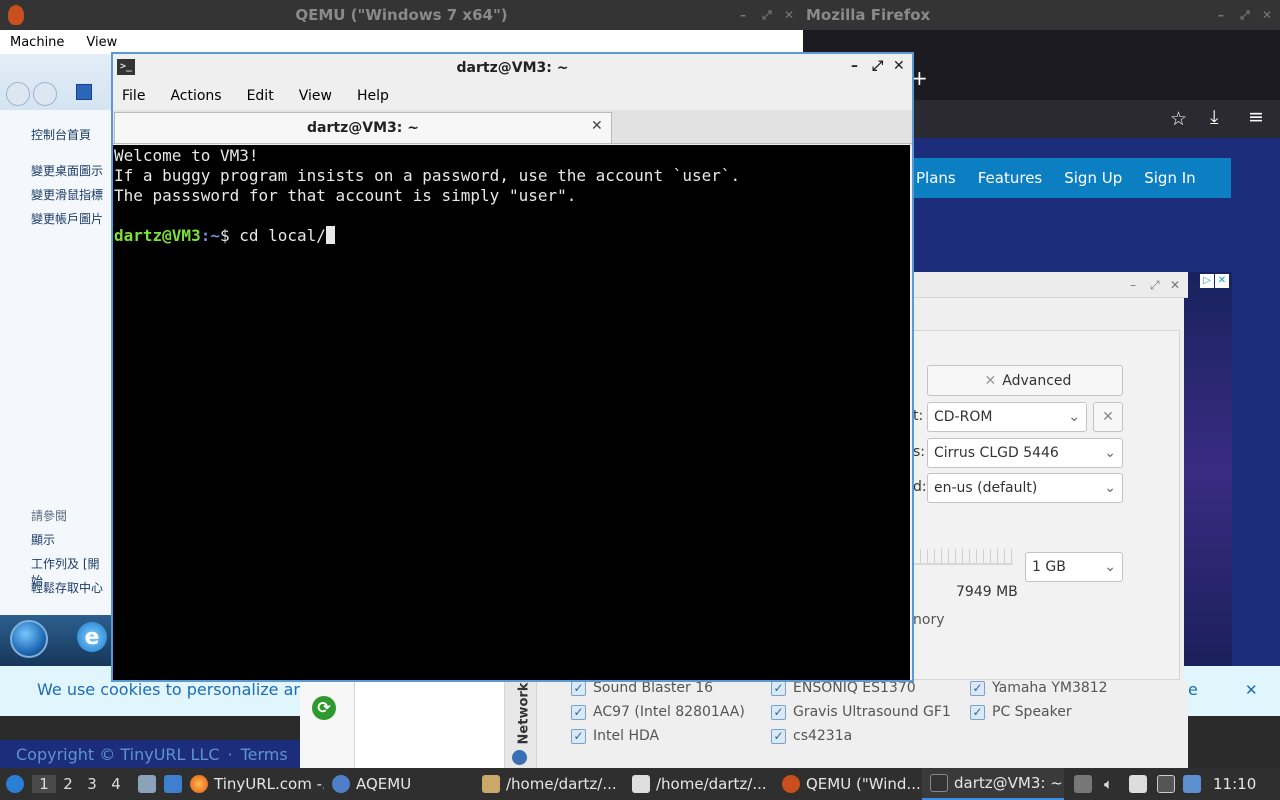 The image size is (1280, 800). What do you see at coordinates (993, 784) in the screenshot?
I see `taskbar-item-terminal: dartz@VM3: ~` at bounding box center [993, 784].